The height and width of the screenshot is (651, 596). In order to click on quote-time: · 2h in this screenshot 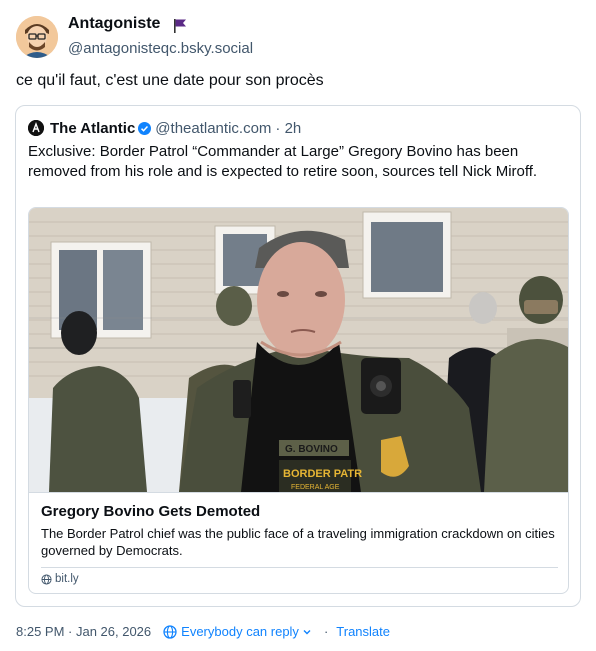, I will do `click(288, 128)`.